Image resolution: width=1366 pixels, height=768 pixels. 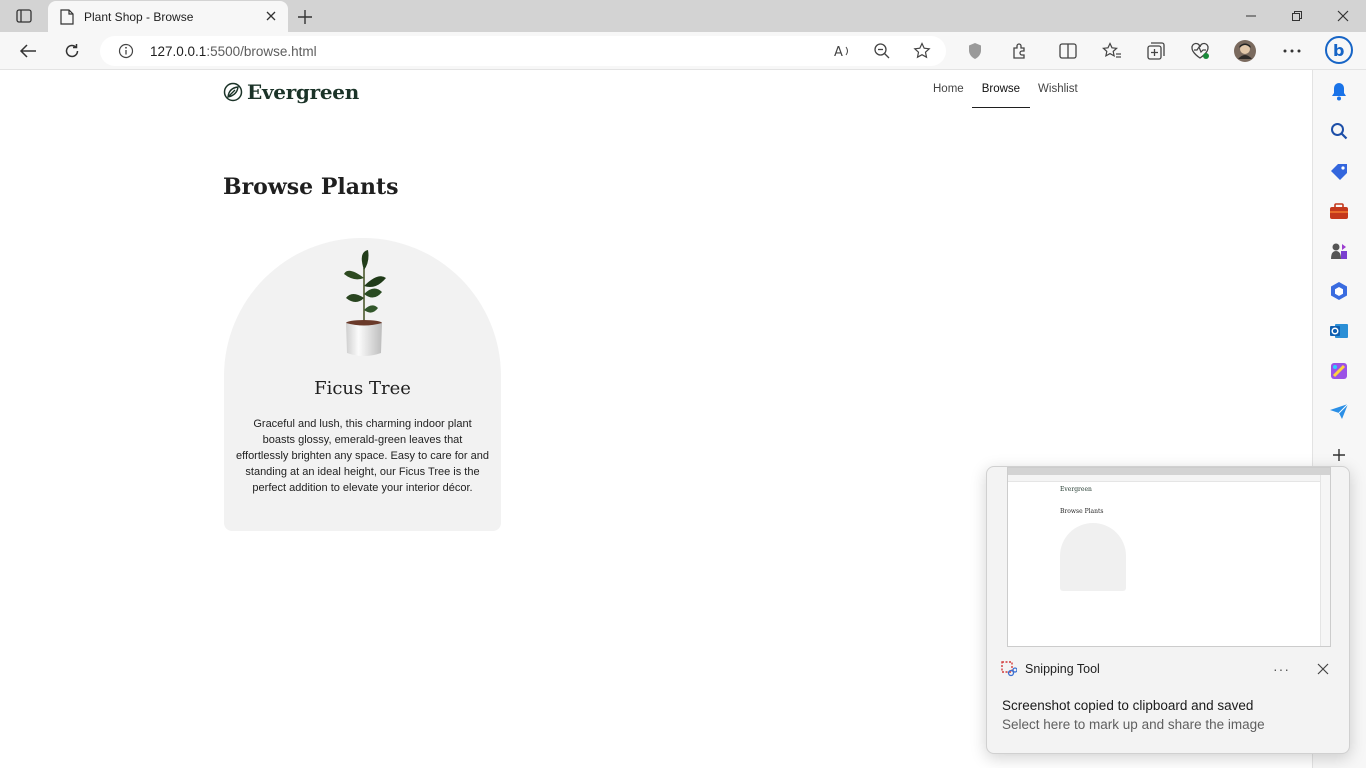 What do you see at coordinates (362, 388) in the screenshot?
I see `product-name: Ficus Tree` at bounding box center [362, 388].